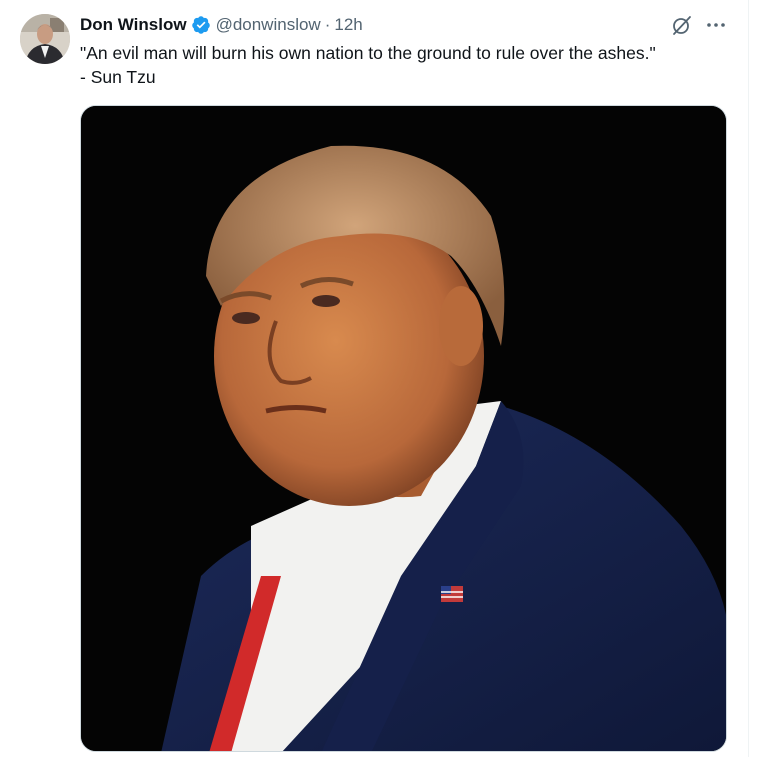 The height and width of the screenshot is (757, 771). What do you see at coordinates (748, 378) in the screenshot?
I see `timeline-divider` at bounding box center [748, 378].